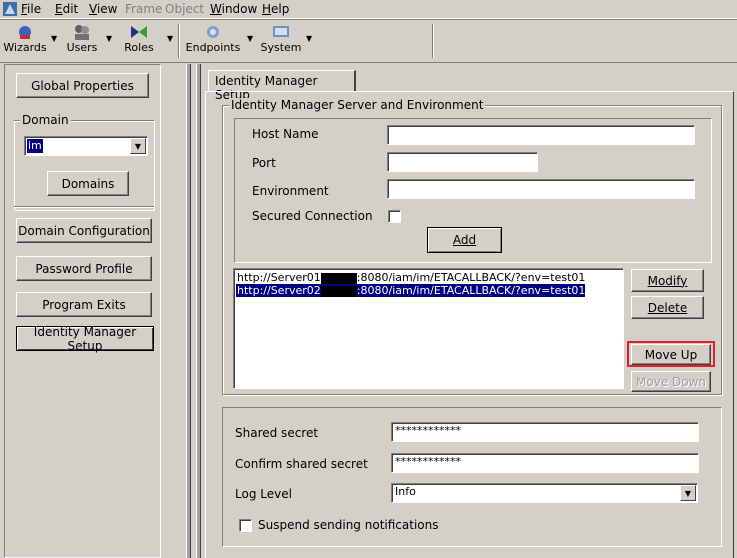  I want to click on host-name-label: Host Name, so click(285, 134).